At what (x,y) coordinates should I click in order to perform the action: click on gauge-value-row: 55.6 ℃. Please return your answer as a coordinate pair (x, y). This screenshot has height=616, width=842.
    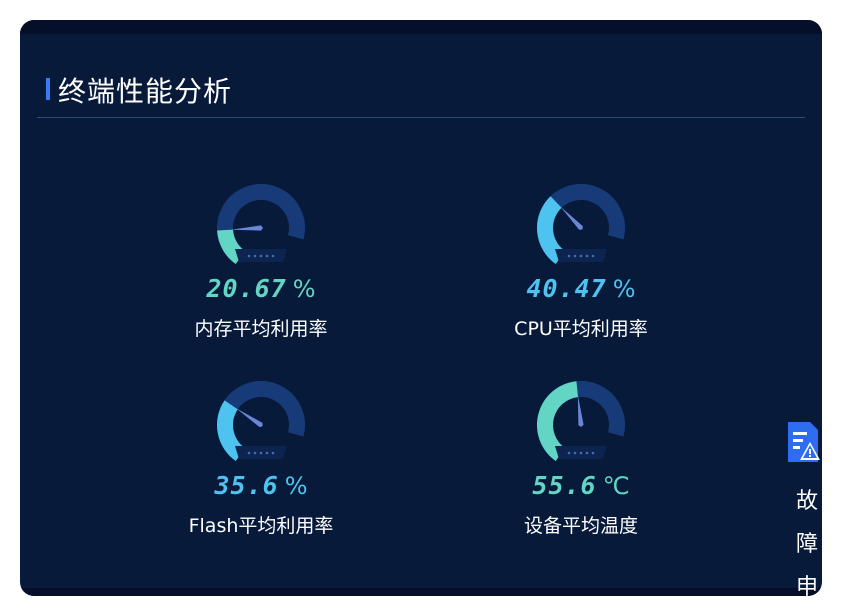
    Looking at the image, I should click on (581, 485).